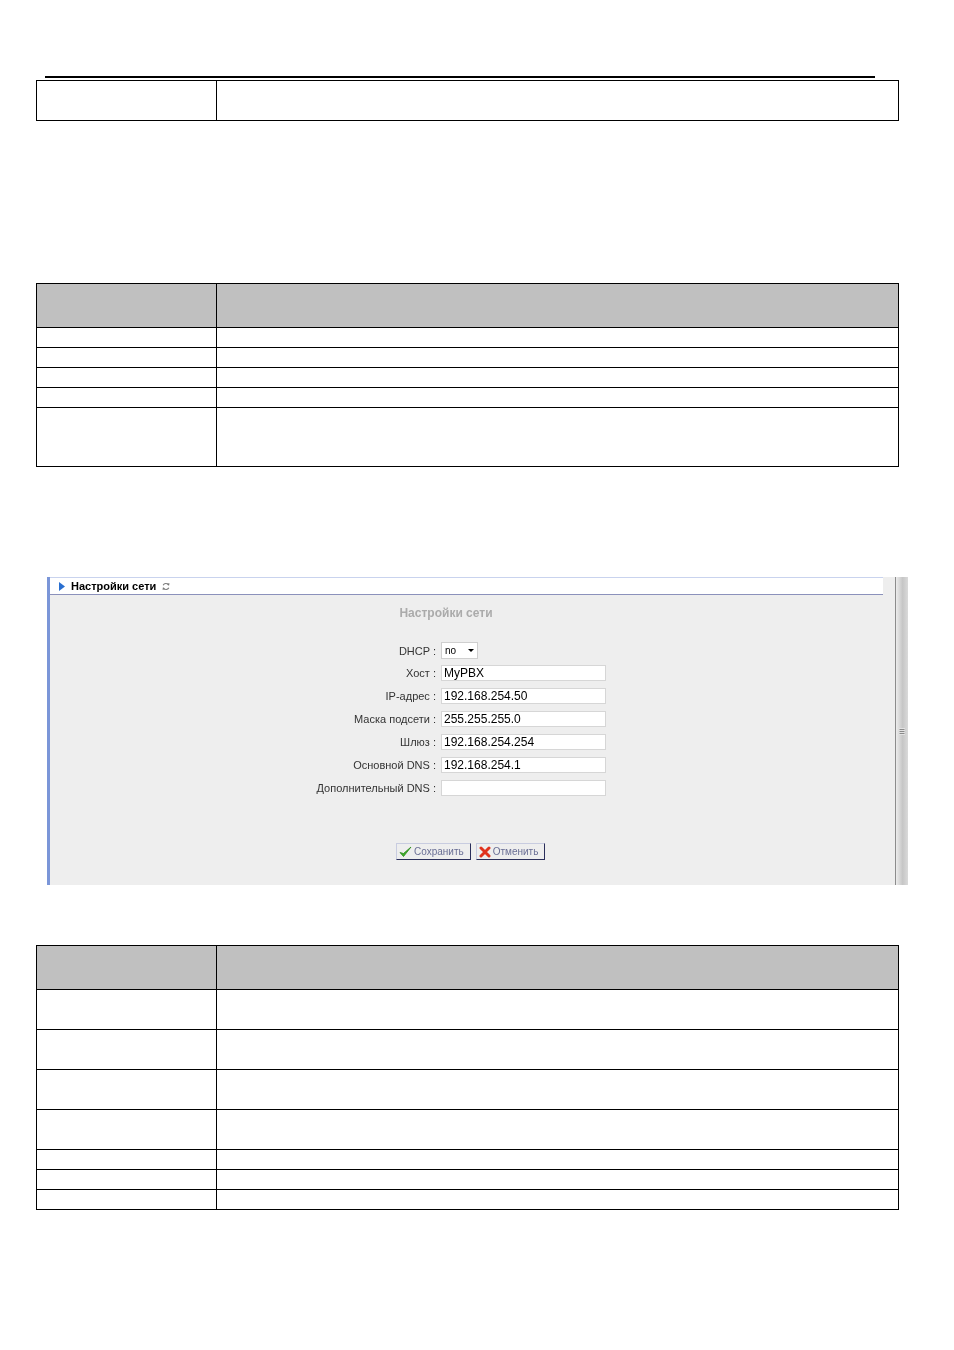  What do you see at coordinates (405, 851) in the screenshot?
I see `check-icon` at bounding box center [405, 851].